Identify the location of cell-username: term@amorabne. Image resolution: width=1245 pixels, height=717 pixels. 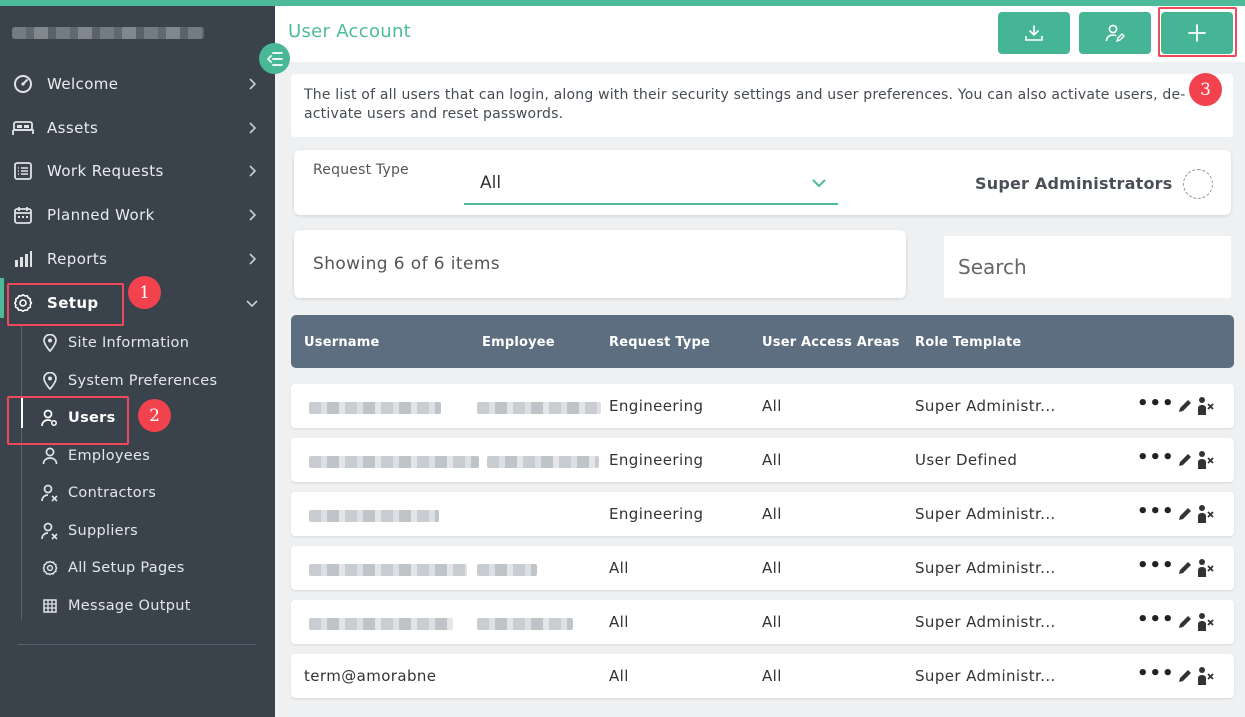
(370, 676).